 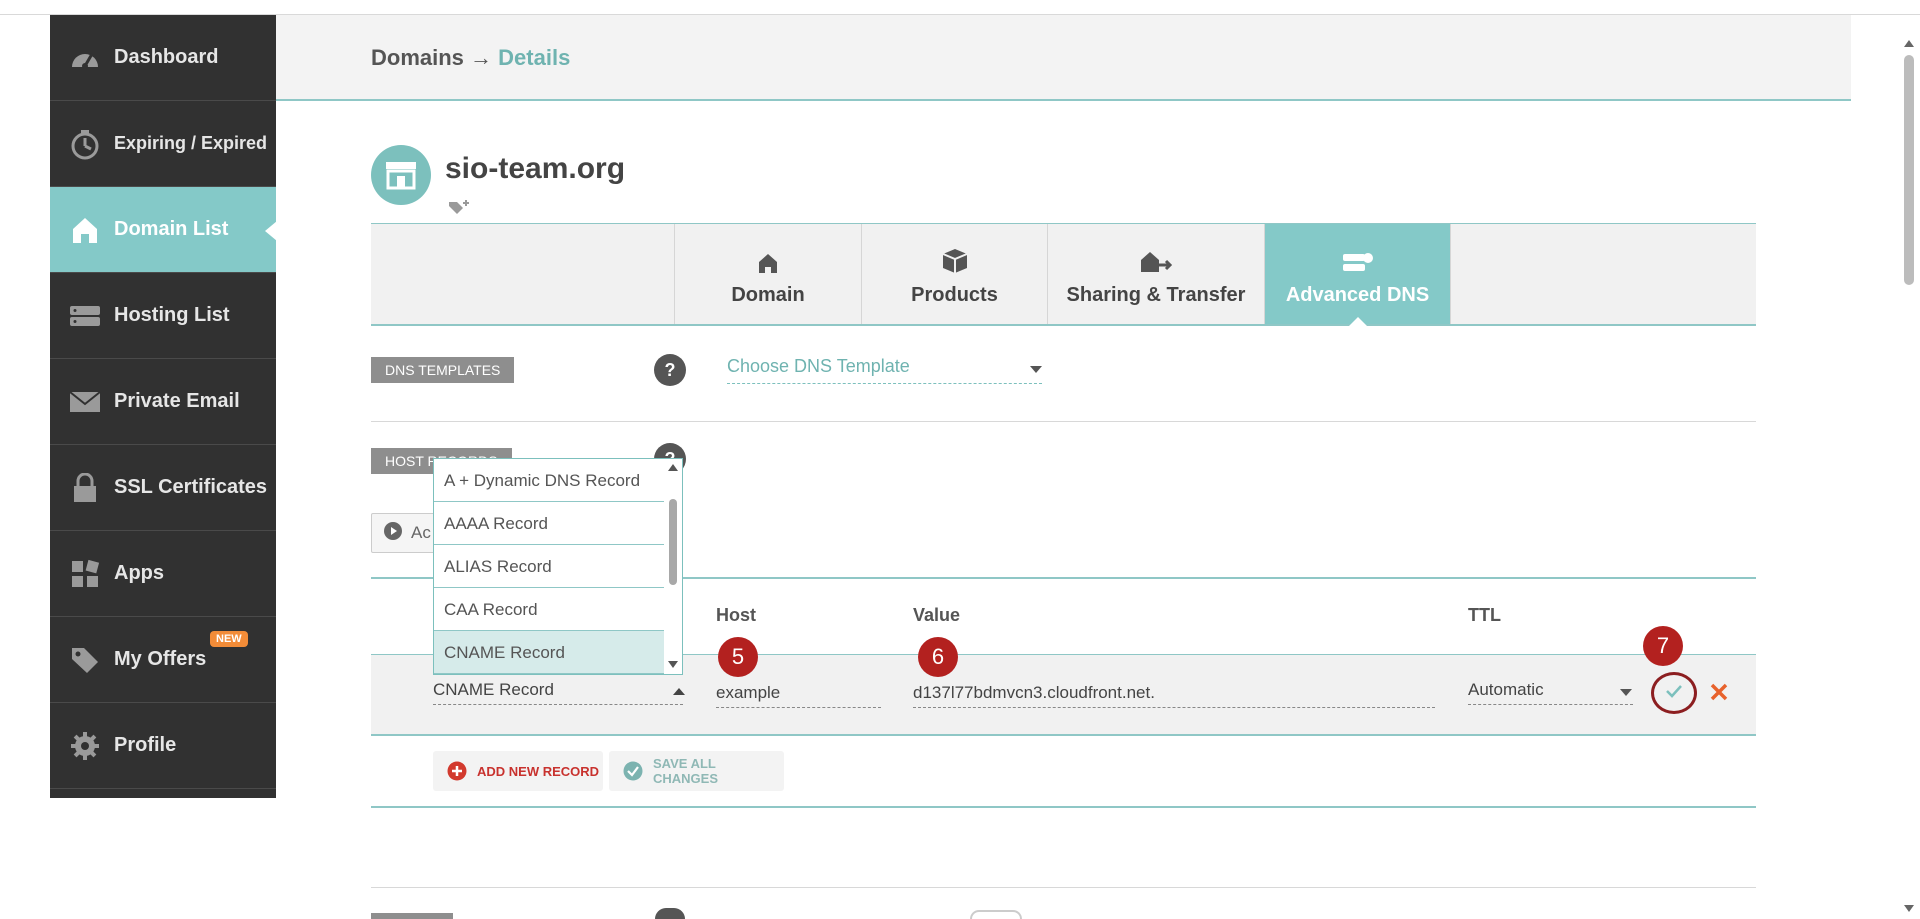 What do you see at coordinates (996, 914) in the screenshot?
I see `toggle-switch` at bounding box center [996, 914].